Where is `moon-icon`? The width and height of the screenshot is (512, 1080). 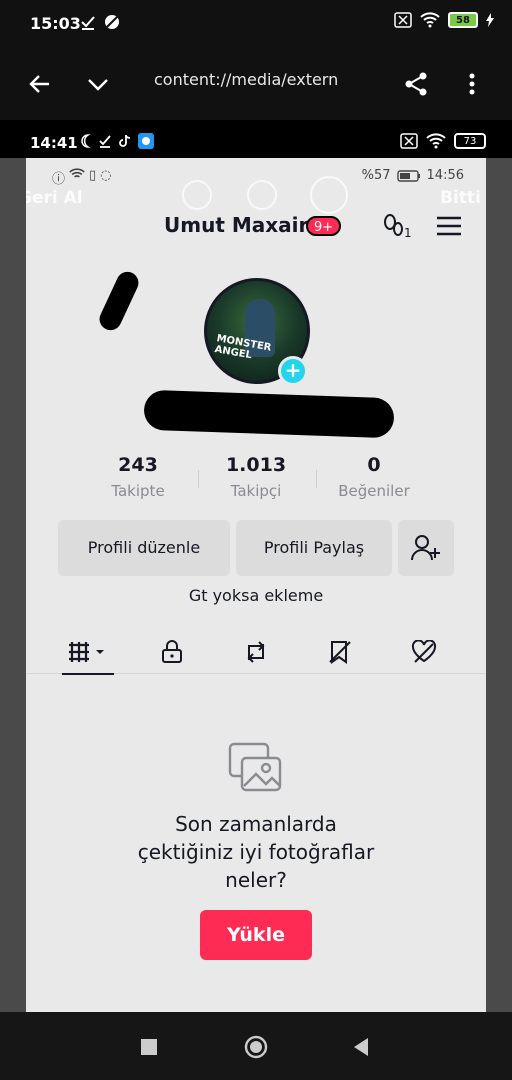
moon-icon is located at coordinates (86, 141).